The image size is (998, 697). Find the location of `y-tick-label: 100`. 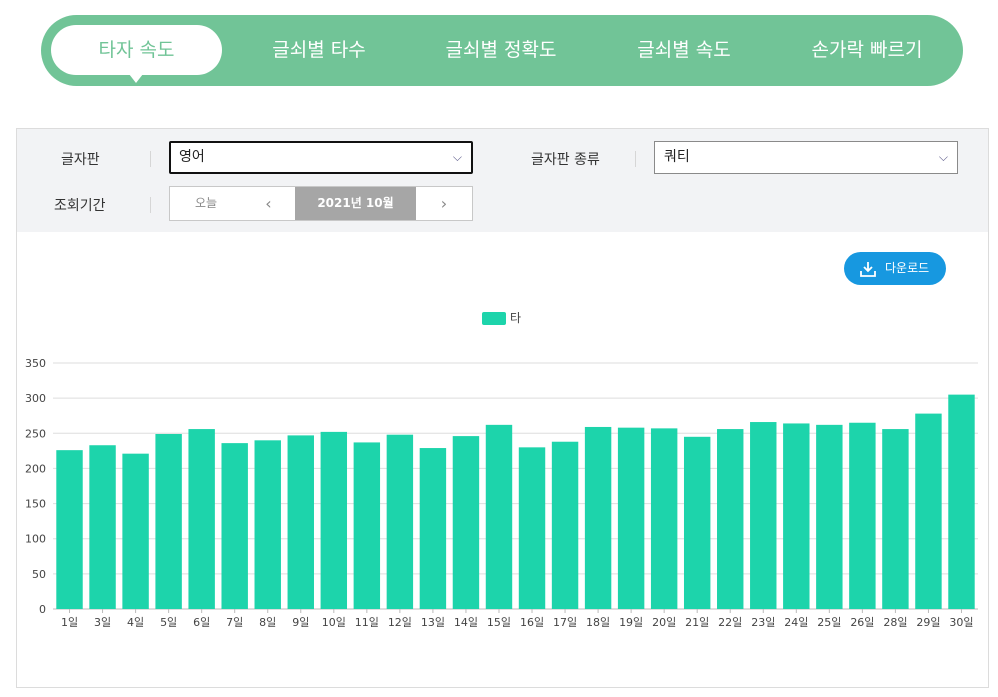

y-tick-label: 100 is located at coordinates (35, 539).